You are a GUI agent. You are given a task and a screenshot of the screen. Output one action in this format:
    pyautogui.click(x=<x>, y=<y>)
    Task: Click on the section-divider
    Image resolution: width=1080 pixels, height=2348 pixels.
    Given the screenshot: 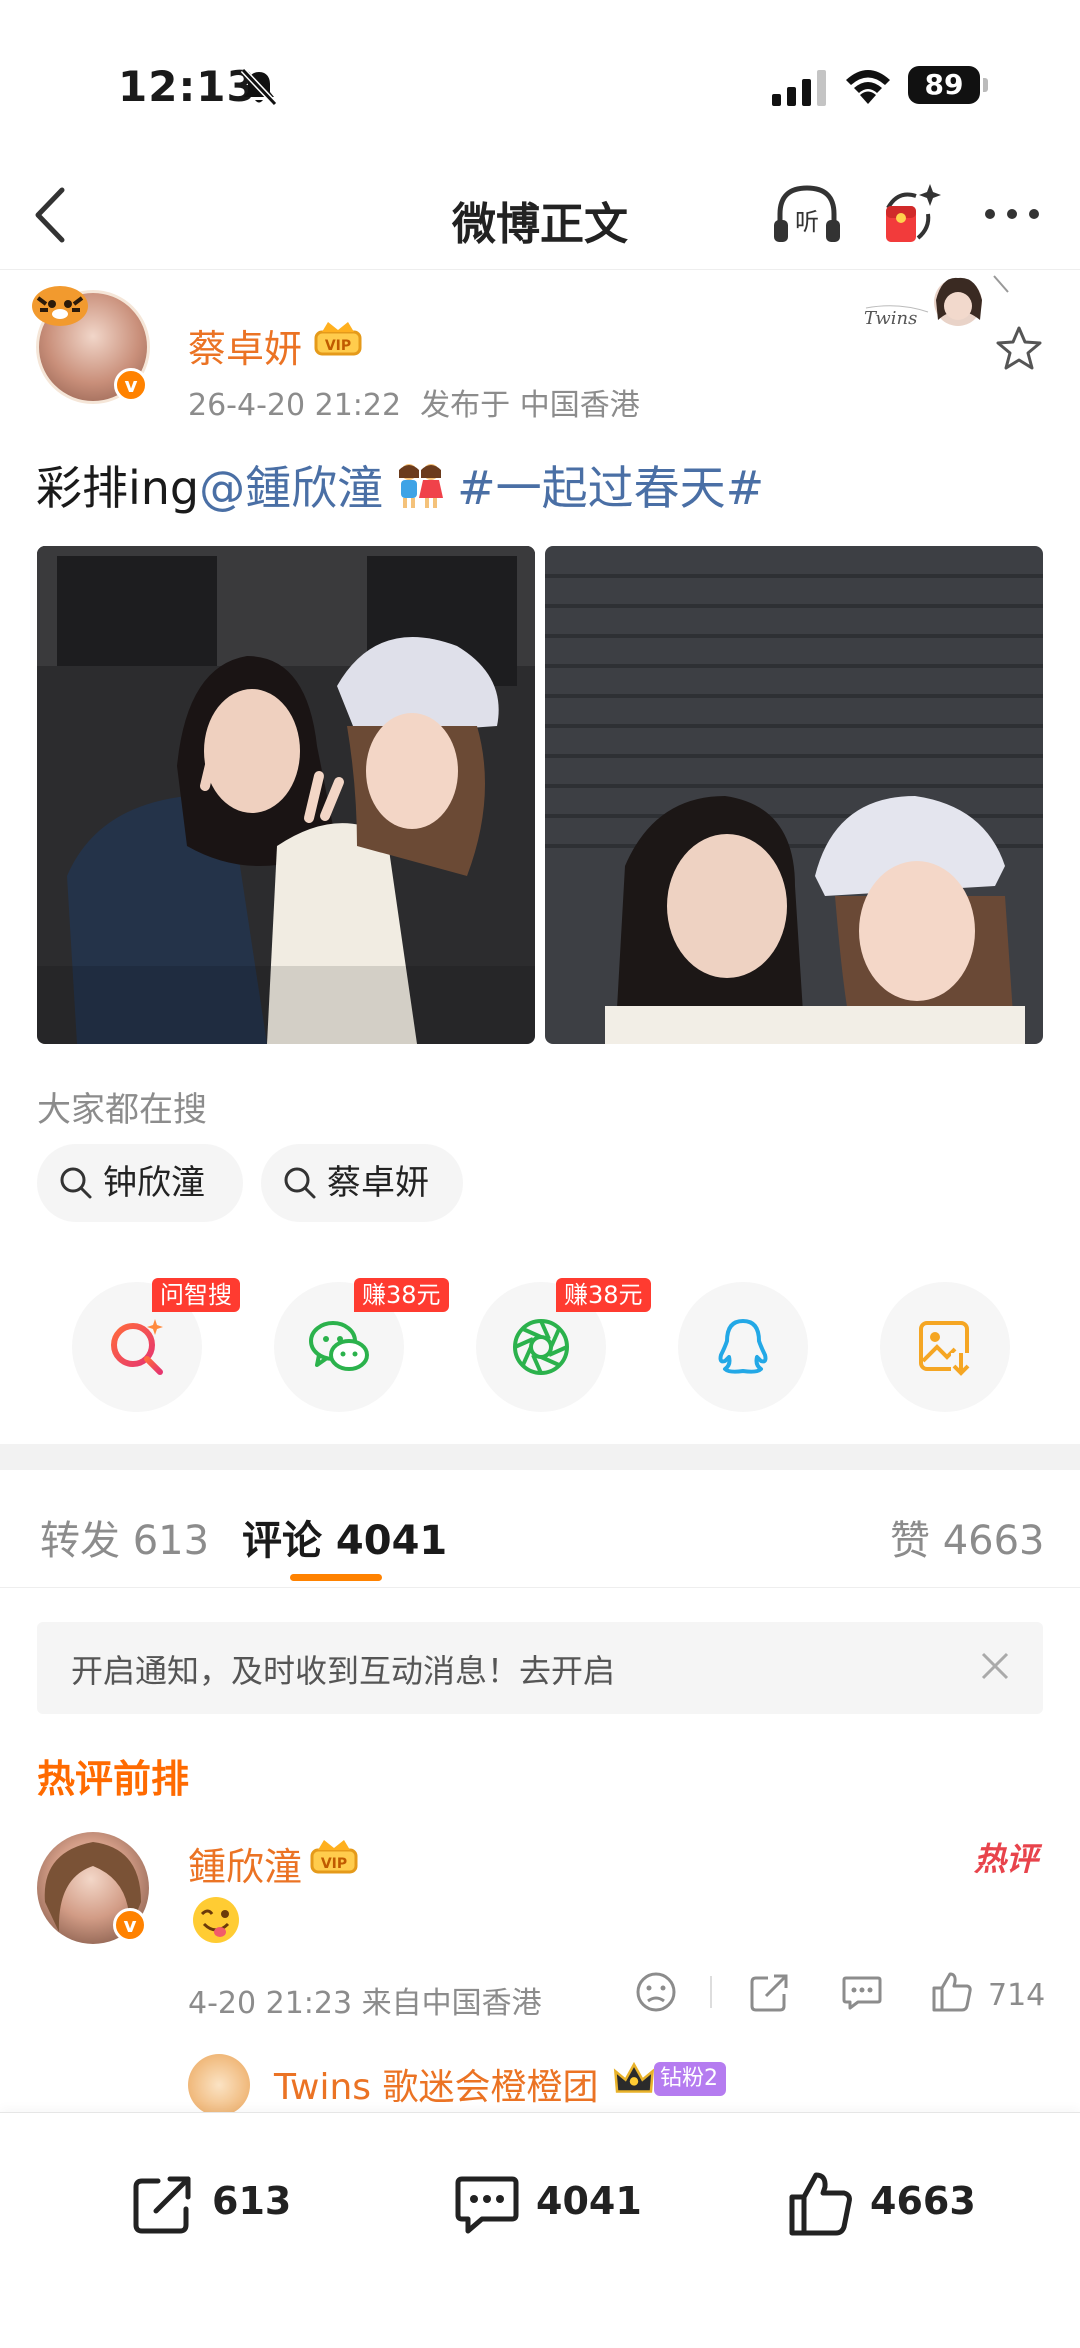 What is the action you would take?
    pyautogui.click(x=540, y=1457)
    